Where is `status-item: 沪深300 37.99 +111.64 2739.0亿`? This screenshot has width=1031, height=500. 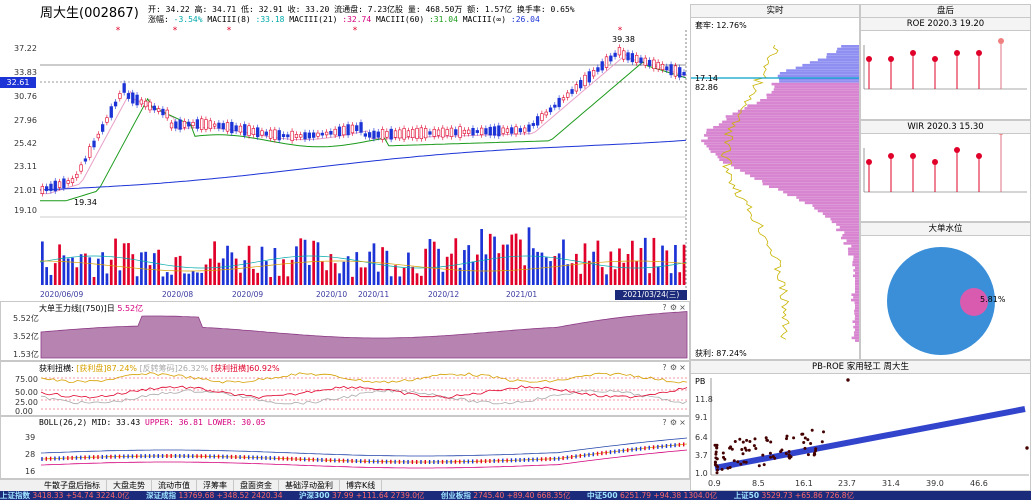
status-item: 沪深300 37.99 +111.64 2739.0亿 is located at coordinates (362, 495).